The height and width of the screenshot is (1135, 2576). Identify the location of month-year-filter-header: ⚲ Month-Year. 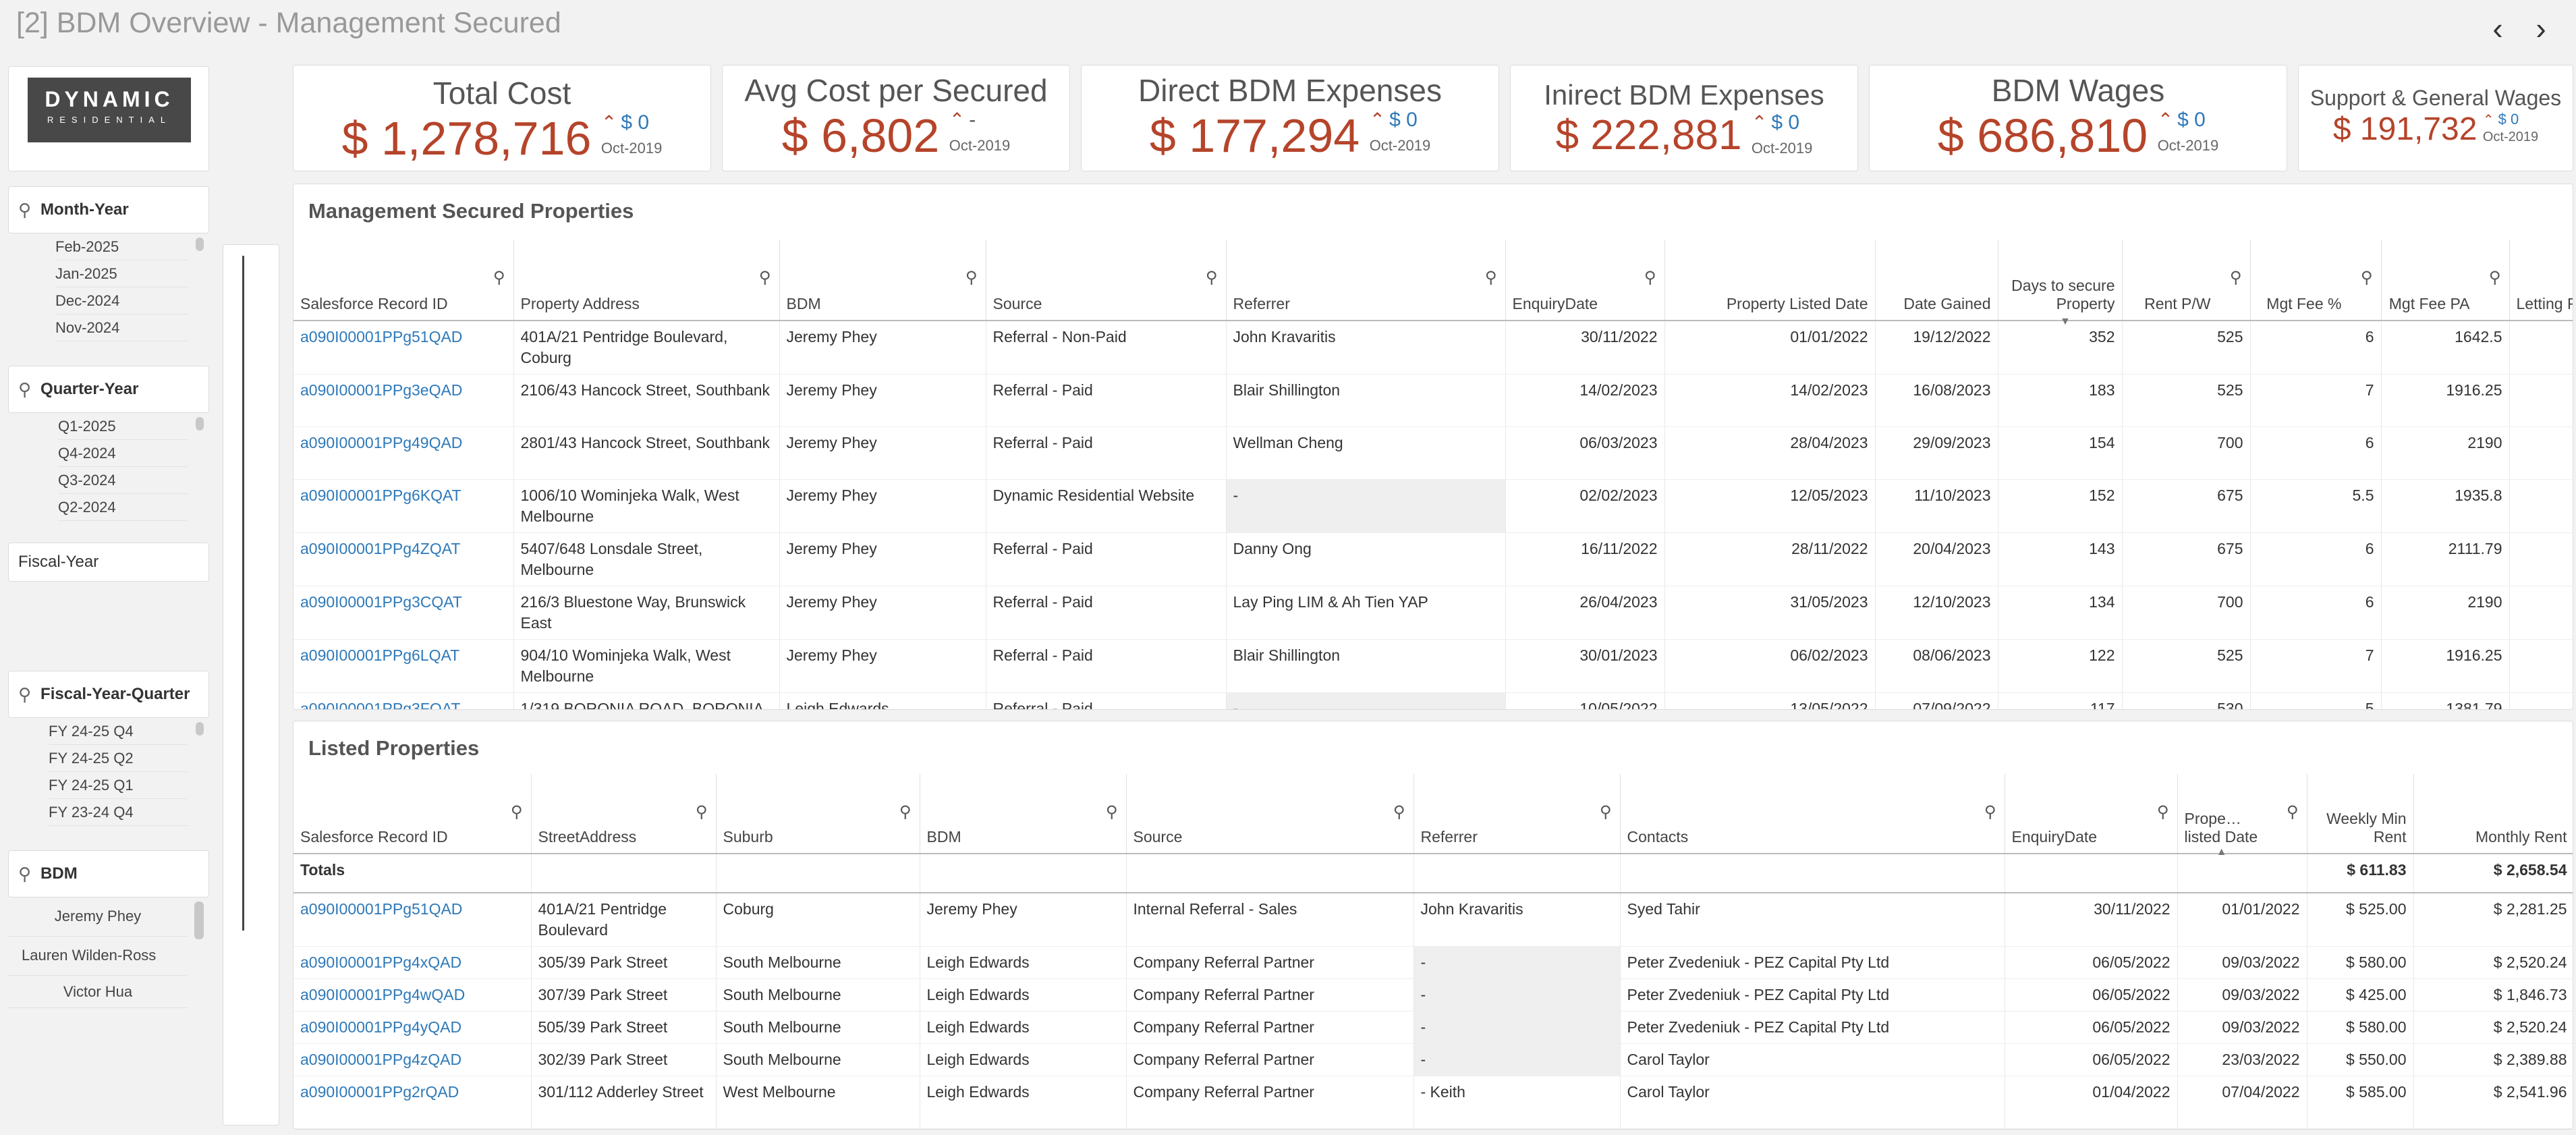
(108, 209).